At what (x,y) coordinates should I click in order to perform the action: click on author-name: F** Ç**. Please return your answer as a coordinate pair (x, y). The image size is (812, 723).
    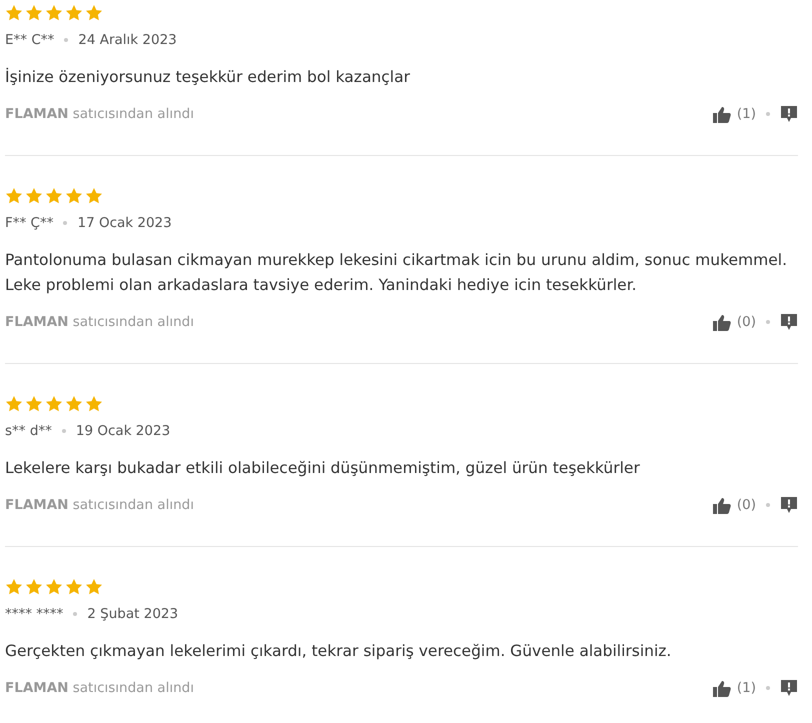
    Looking at the image, I should click on (29, 223).